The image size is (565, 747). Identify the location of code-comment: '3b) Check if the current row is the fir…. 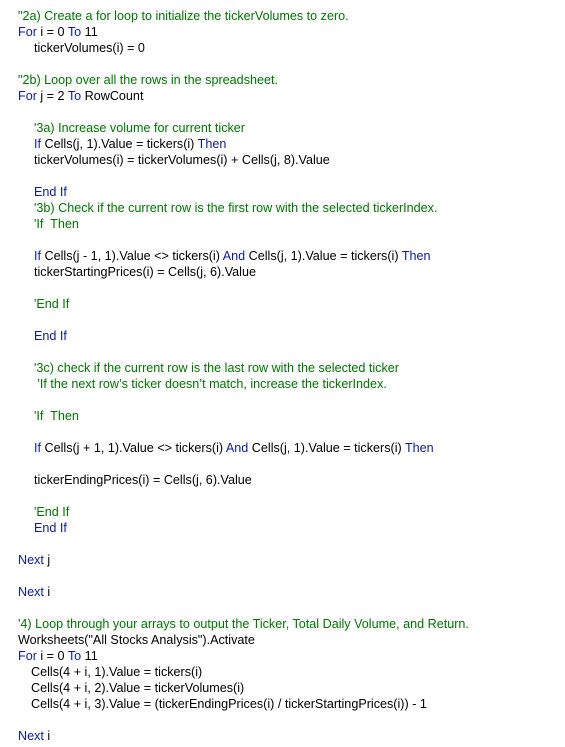
(236, 208).